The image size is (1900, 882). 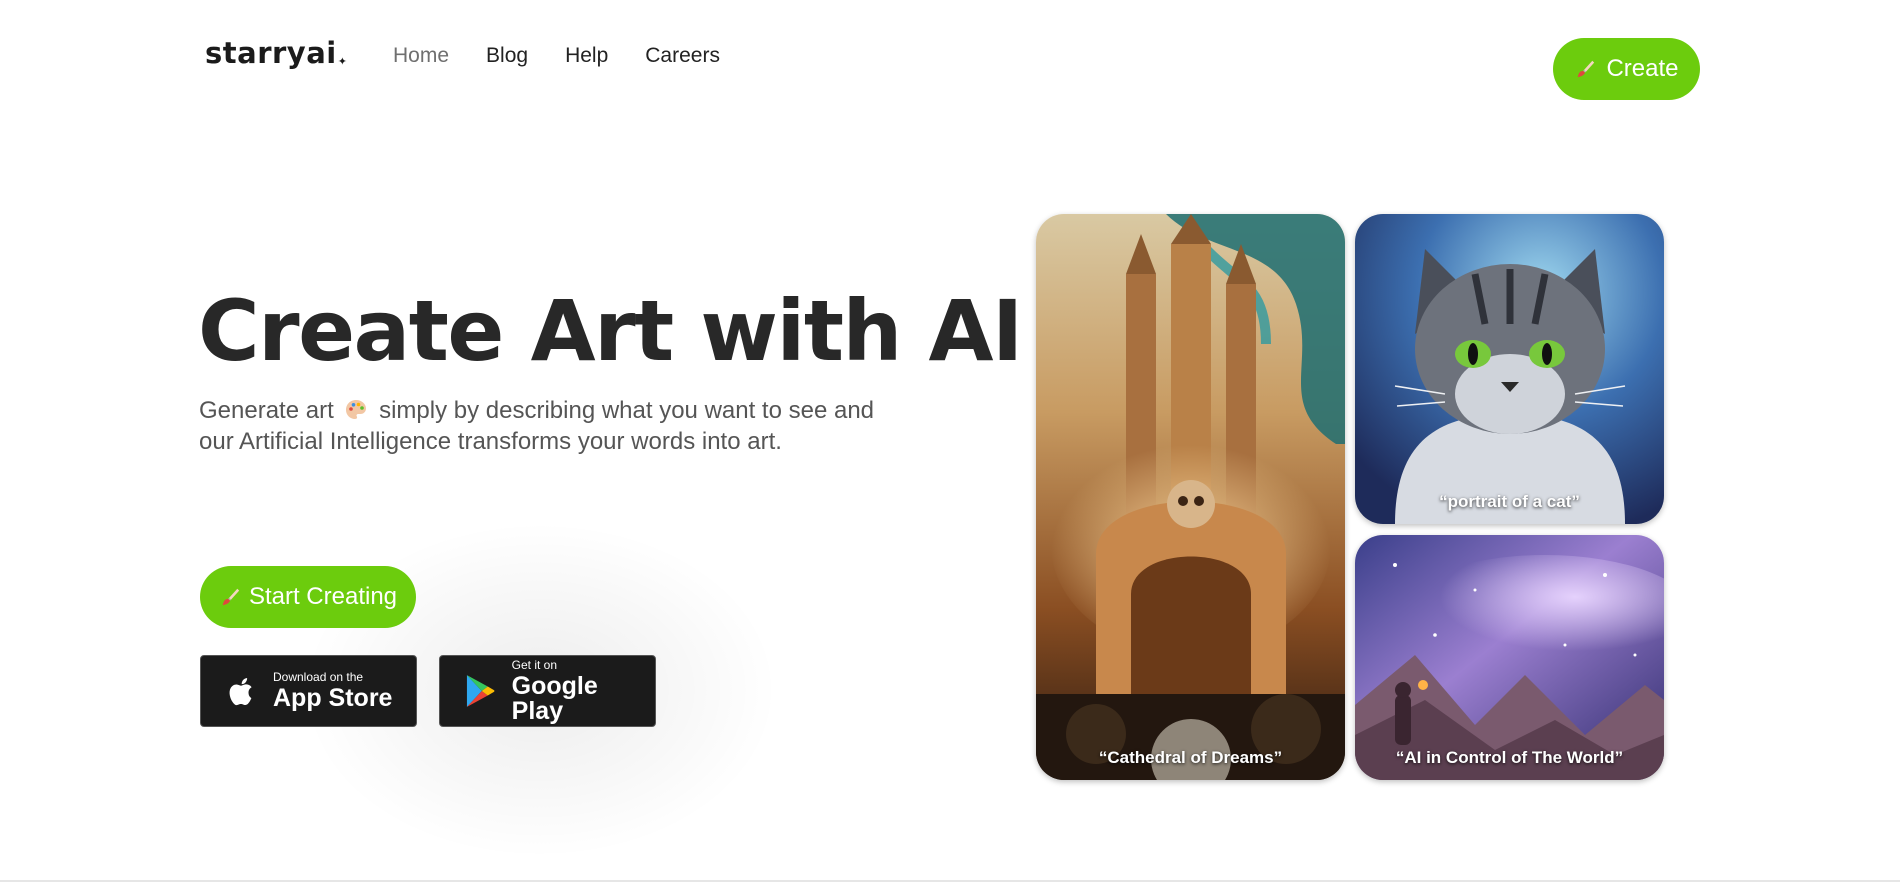 I want to click on apple-icon, so click(x=240, y=692).